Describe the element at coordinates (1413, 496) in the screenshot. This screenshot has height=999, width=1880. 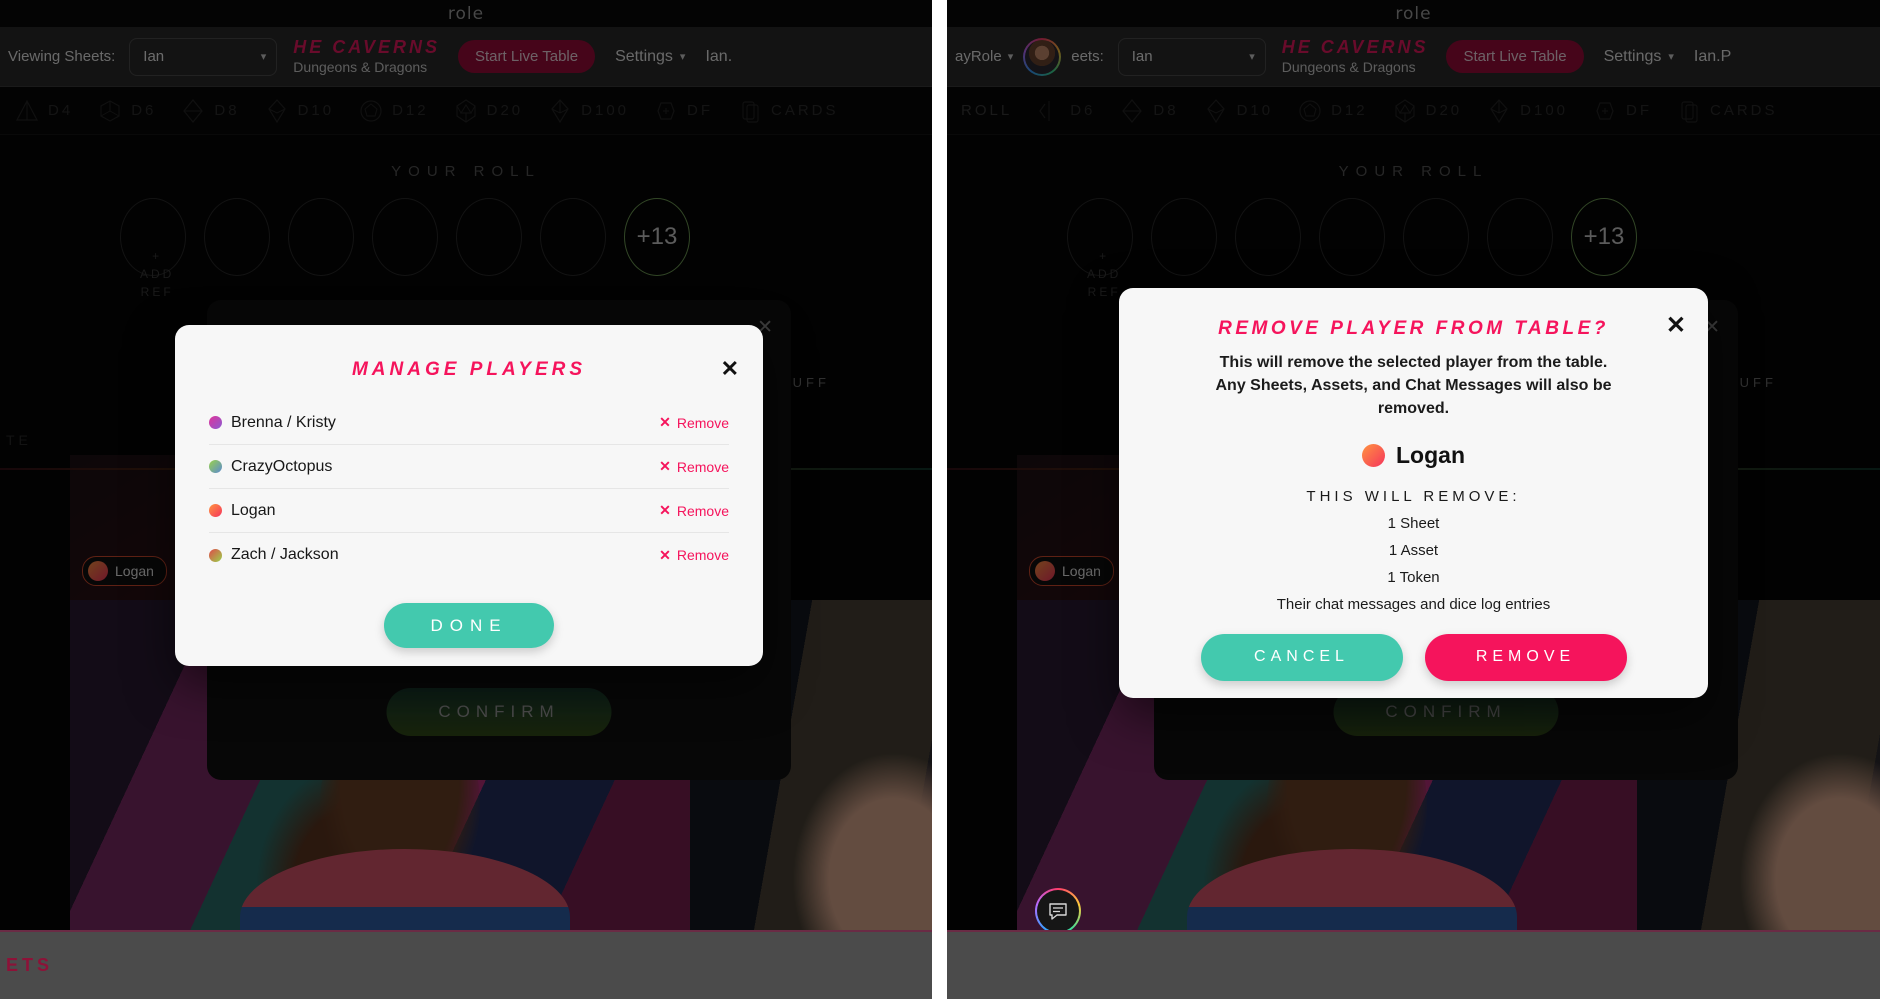
I see `will-remove-heading: THIS WILL REMOVE:` at that location.